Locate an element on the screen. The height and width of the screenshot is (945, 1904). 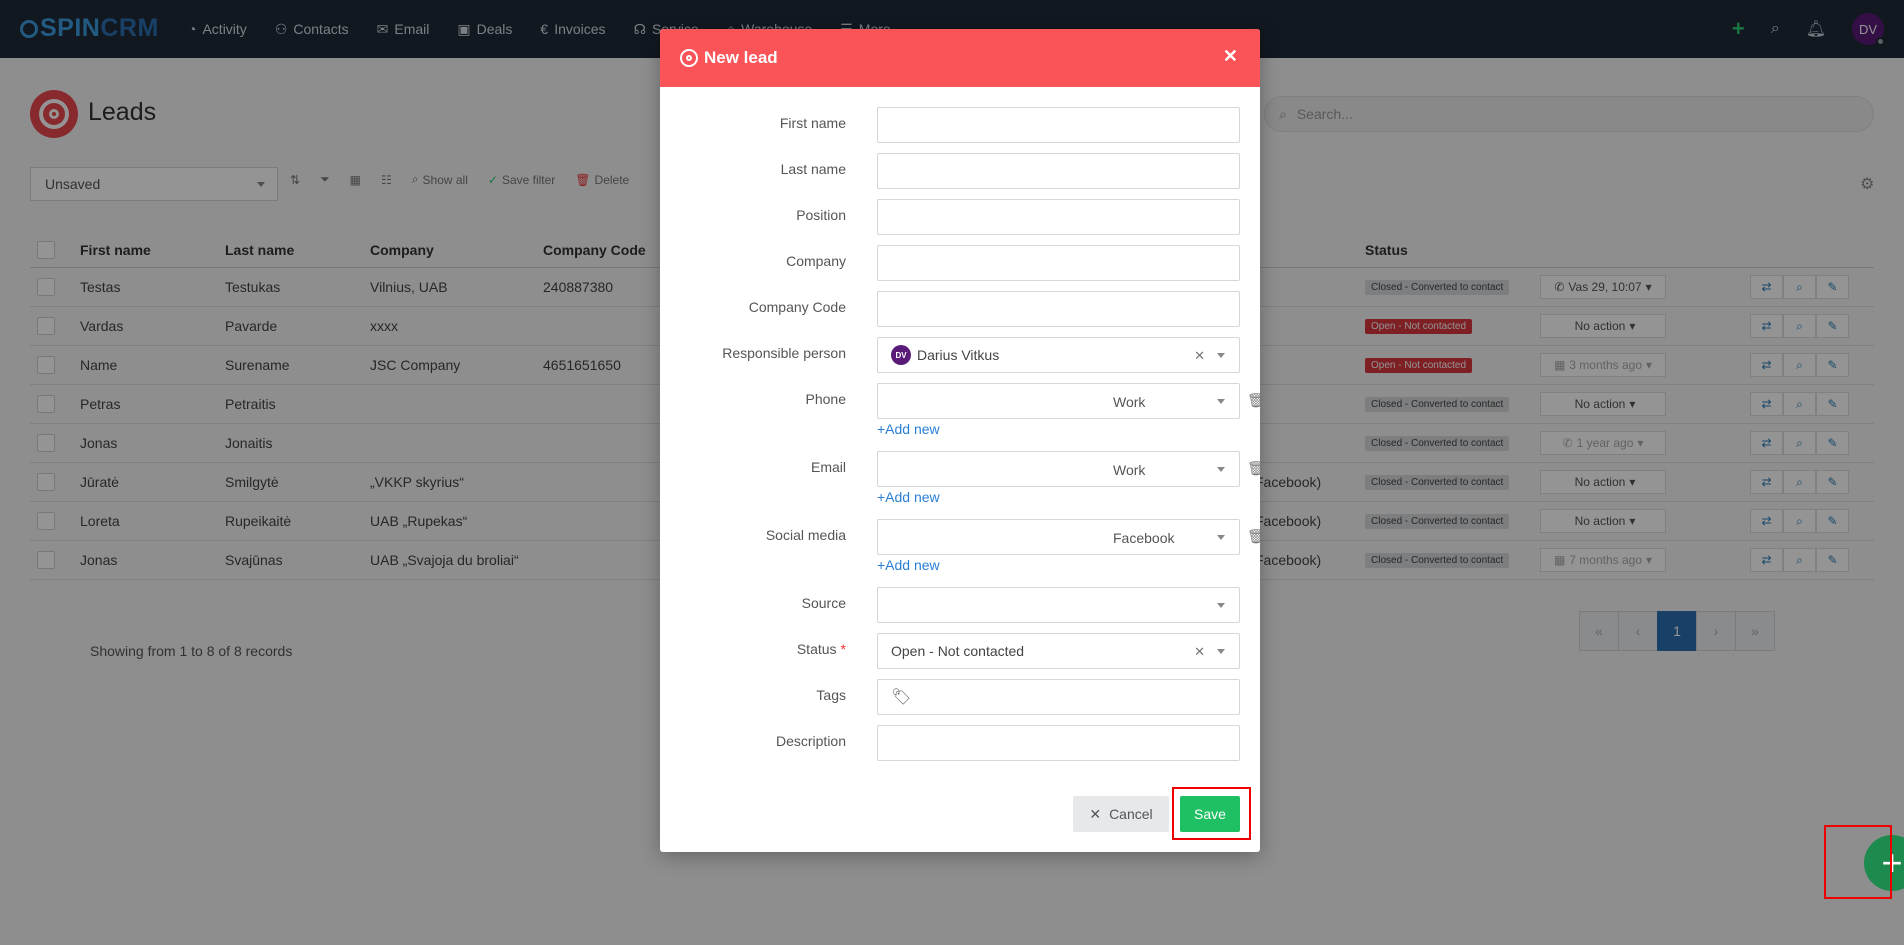
first-name-input is located at coordinates (1058, 125).